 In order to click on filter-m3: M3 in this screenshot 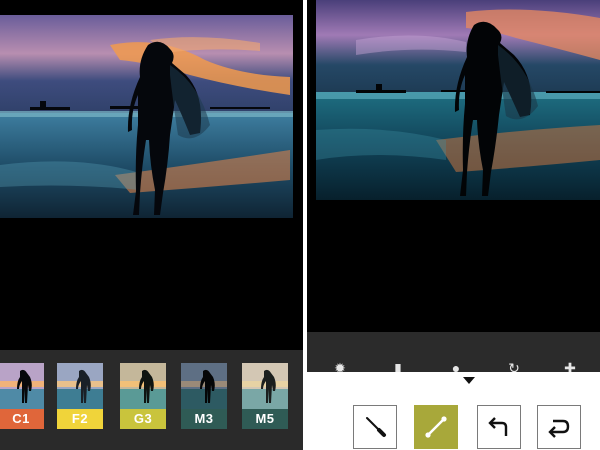, I will do `click(204, 396)`.